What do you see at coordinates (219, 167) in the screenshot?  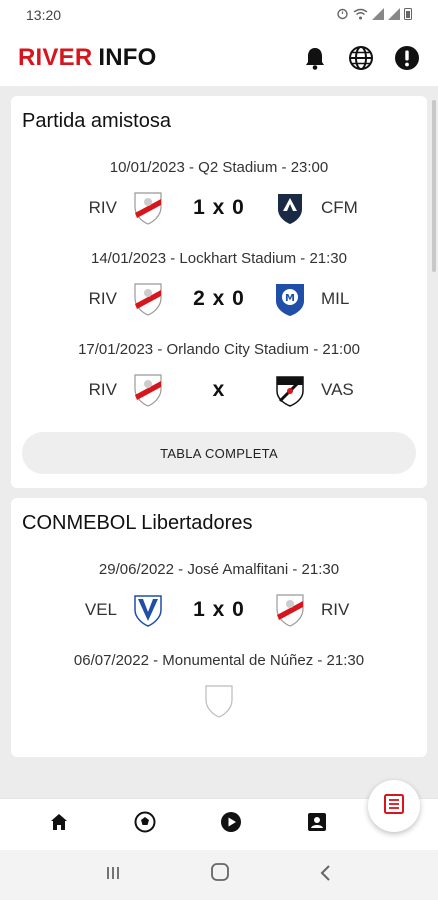 I see `match-meta: 10/01/2023 - Q2 Stadium - 23:00` at bounding box center [219, 167].